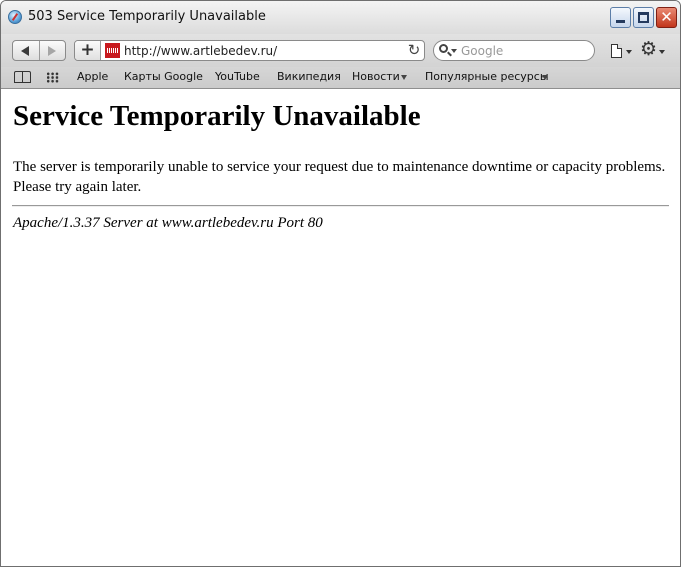  I want to click on window-title: 503 Service Temporarily Unavailable, so click(147, 16).